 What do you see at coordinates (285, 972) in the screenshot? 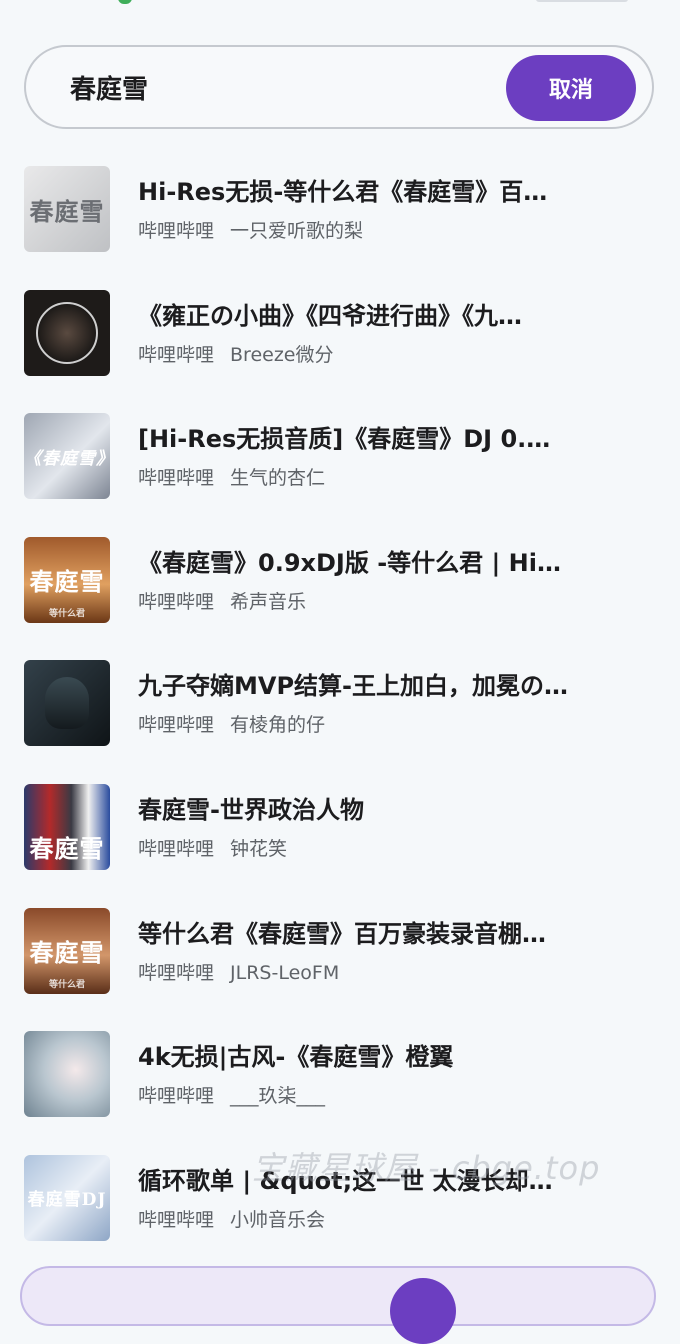
I see `uploader-name: JLRS-LeoFM` at bounding box center [285, 972].